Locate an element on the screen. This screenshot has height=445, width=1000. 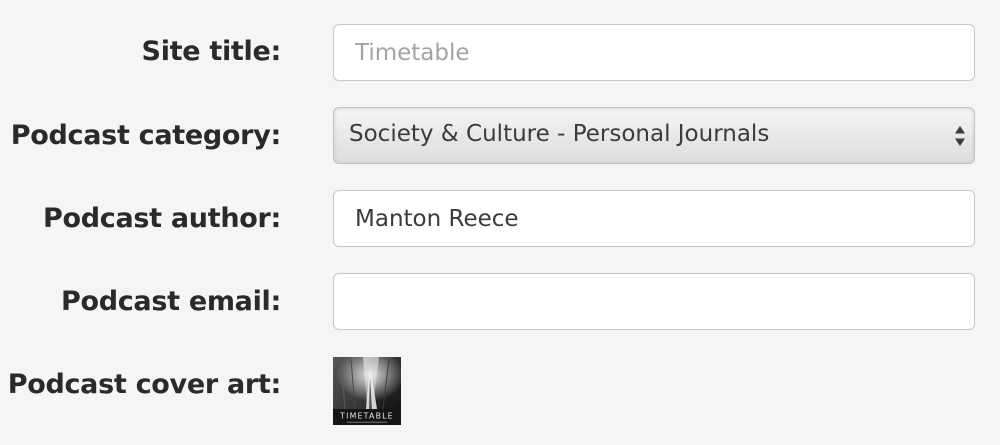
podcast-category-label: Podcast category: is located at coordinates (146, 135).